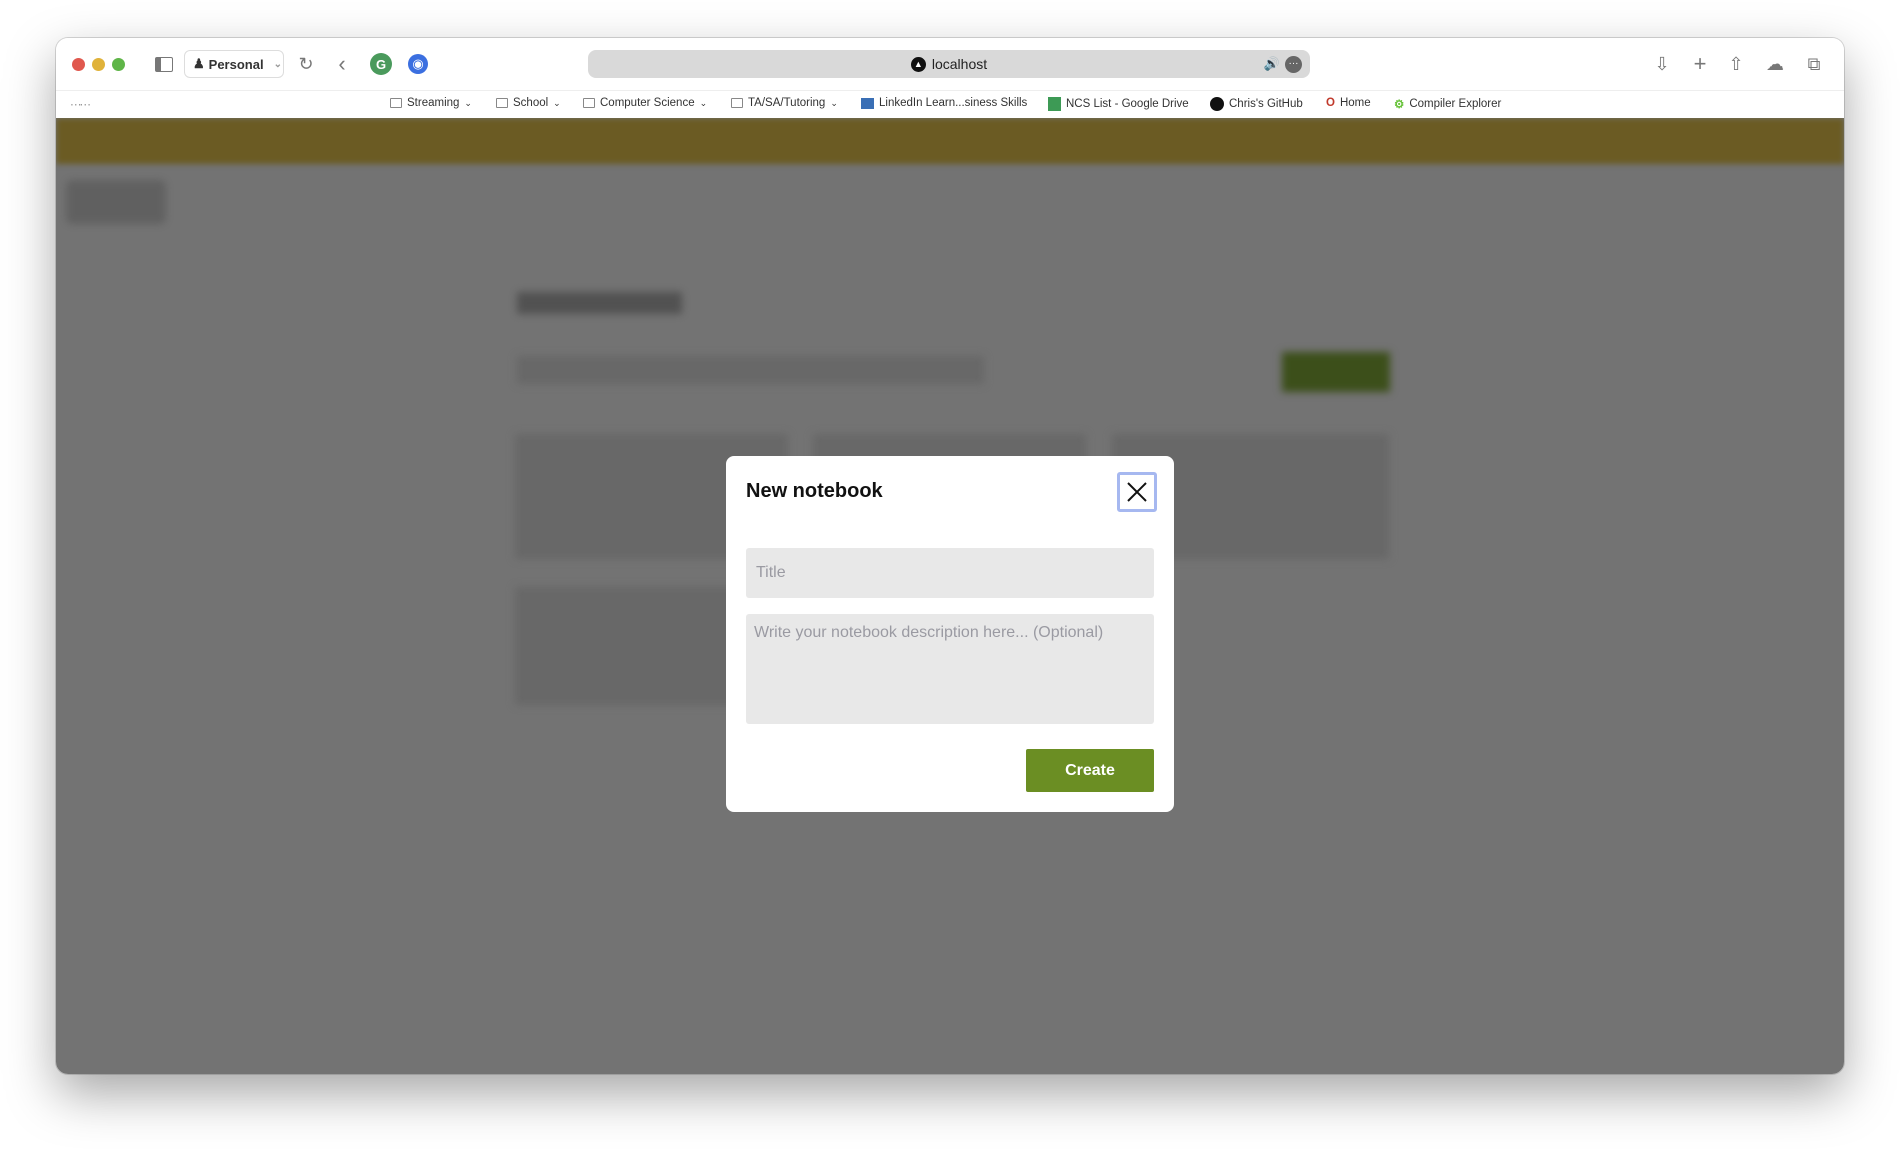  I want to click on minimize-window-button, so click(98, 64).